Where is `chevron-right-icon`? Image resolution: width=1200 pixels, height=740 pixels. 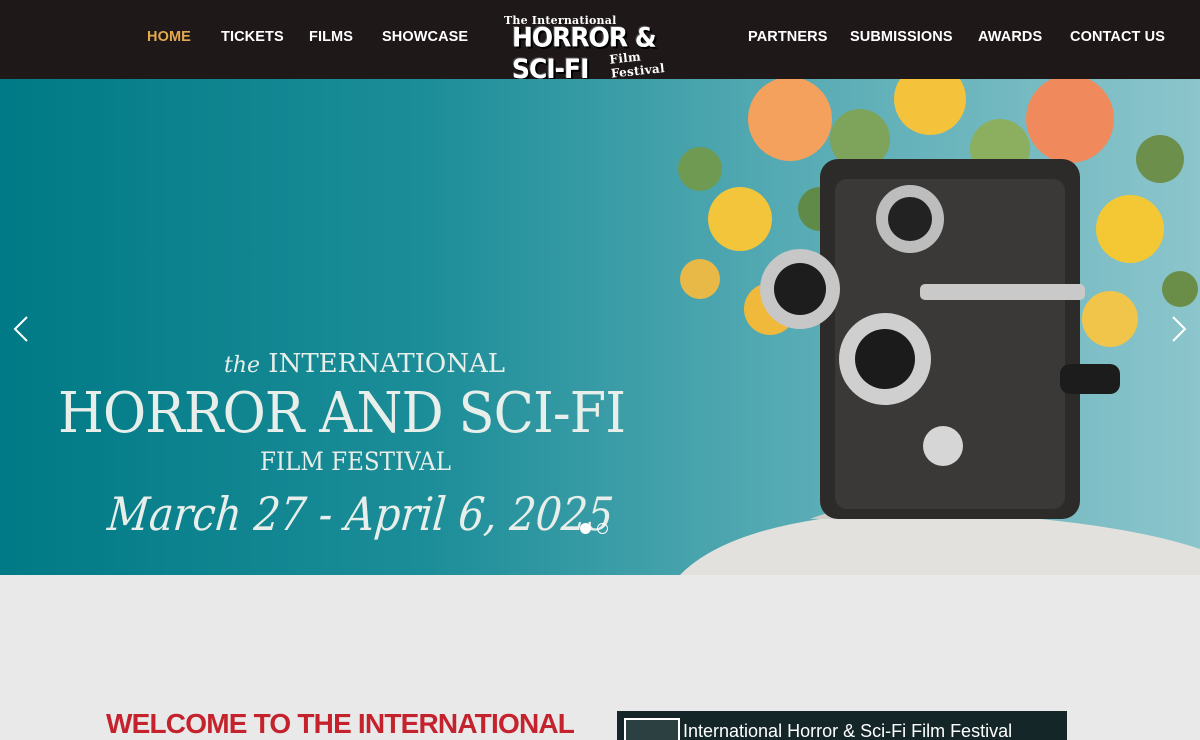 chevron-right-icon is located at coordinates (1179, 329).